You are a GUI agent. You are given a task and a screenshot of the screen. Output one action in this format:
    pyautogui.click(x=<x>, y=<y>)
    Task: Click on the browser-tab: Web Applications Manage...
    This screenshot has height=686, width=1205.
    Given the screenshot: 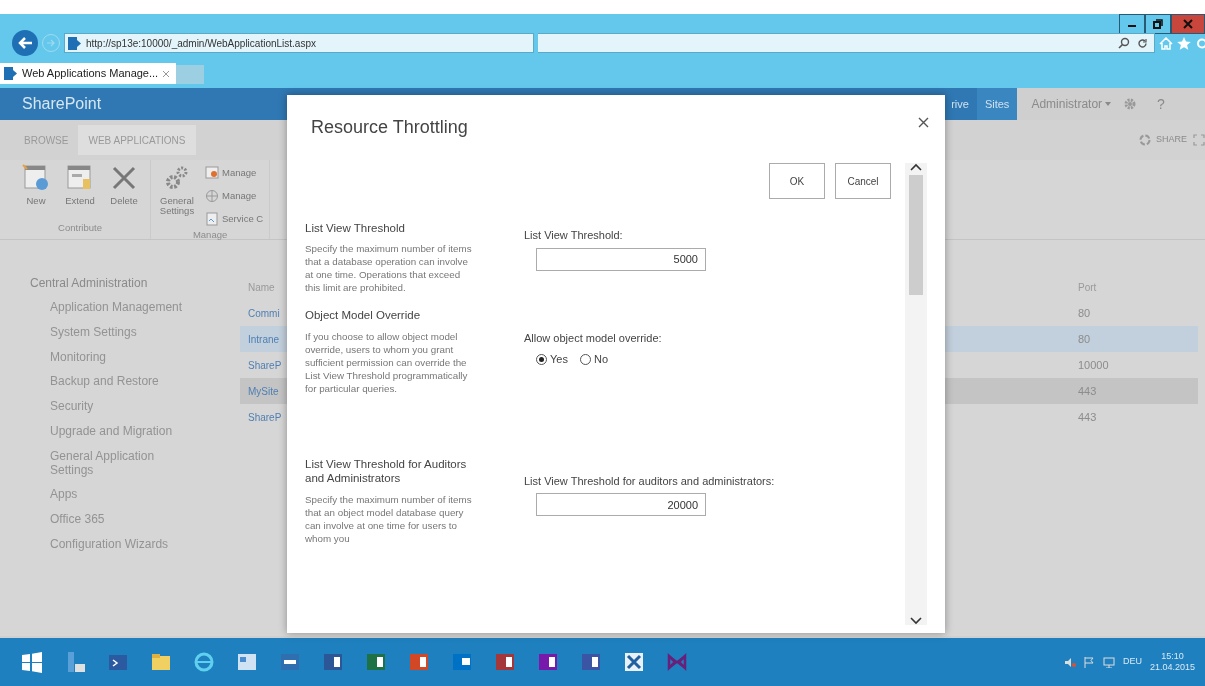 What is the action you would take?
    pyautogui.click(x=88, y=73)
    